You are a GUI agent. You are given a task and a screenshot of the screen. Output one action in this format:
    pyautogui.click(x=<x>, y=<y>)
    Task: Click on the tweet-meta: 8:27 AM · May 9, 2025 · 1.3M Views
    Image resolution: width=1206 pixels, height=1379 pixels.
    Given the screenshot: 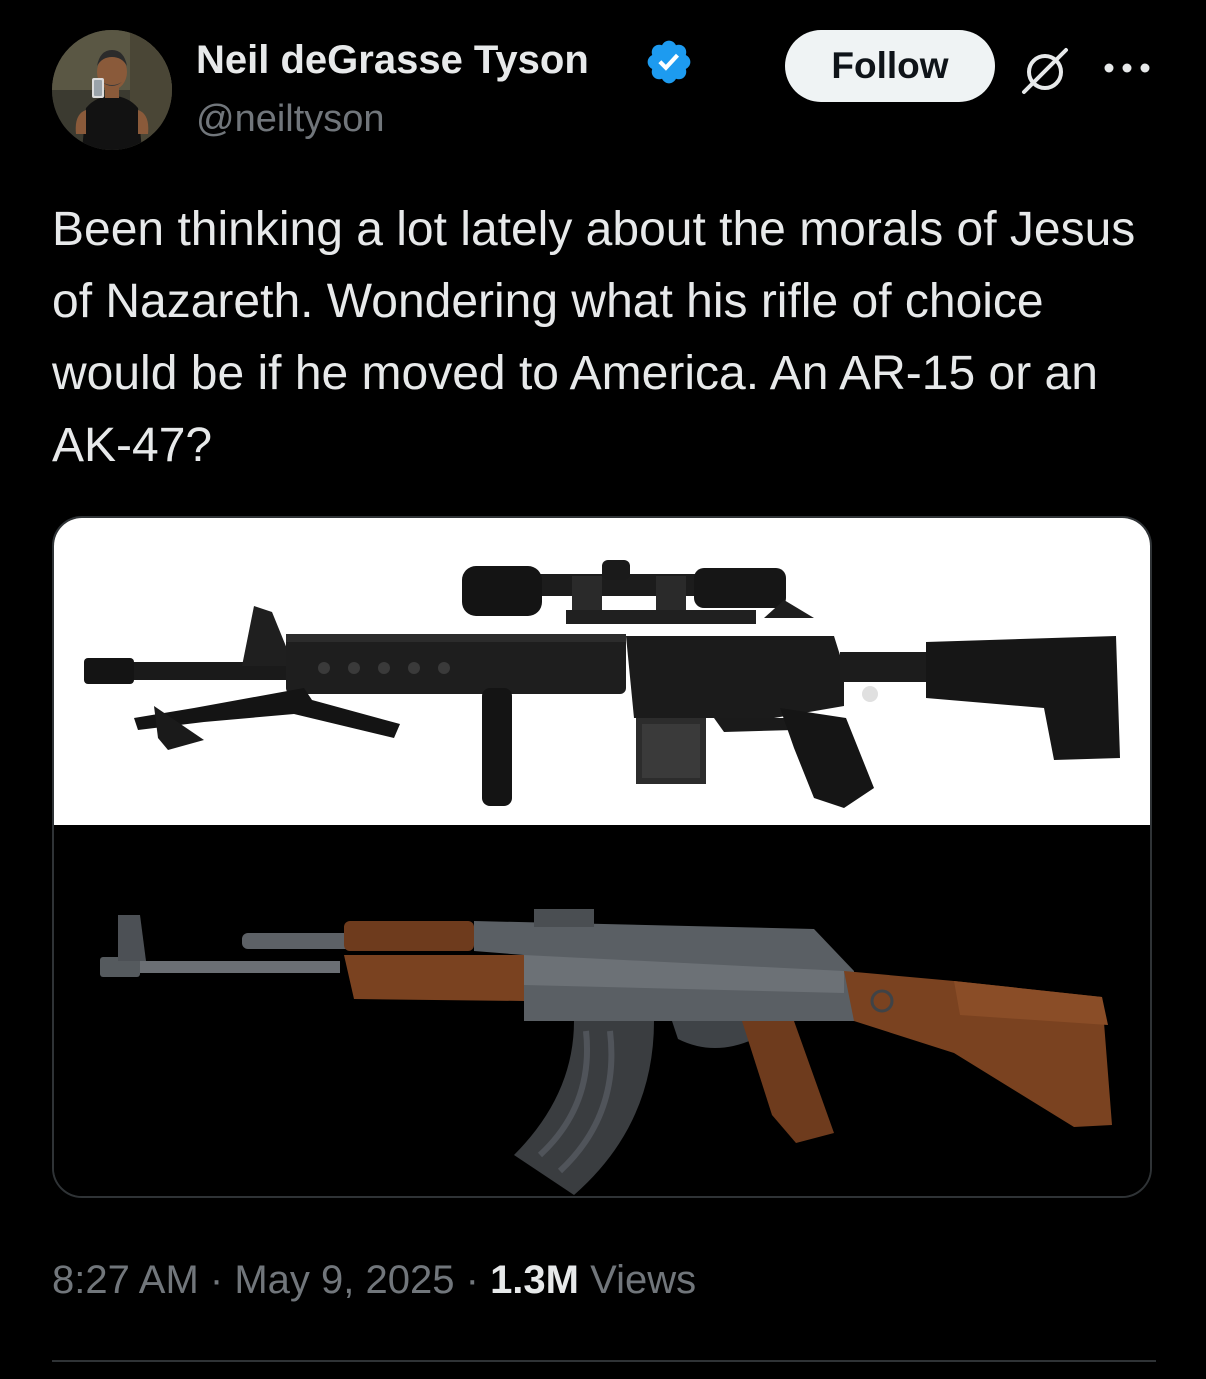 What is the action you would take?
    pyautogui.click(x=374, y=1280)
    